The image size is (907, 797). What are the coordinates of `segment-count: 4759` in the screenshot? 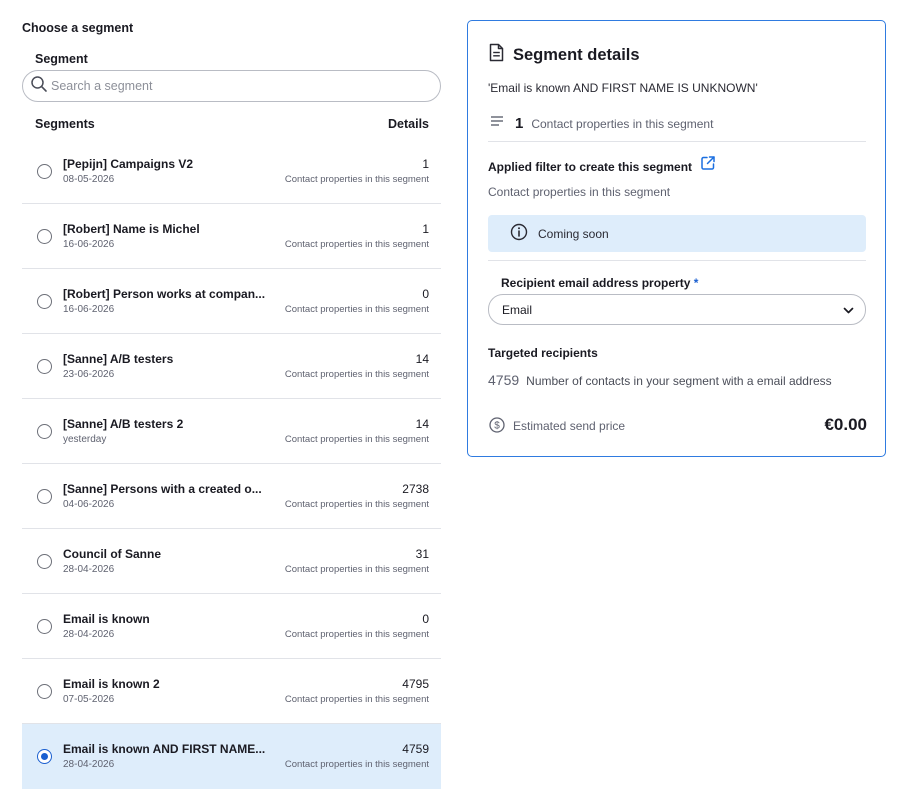 It's located at (415, 749).